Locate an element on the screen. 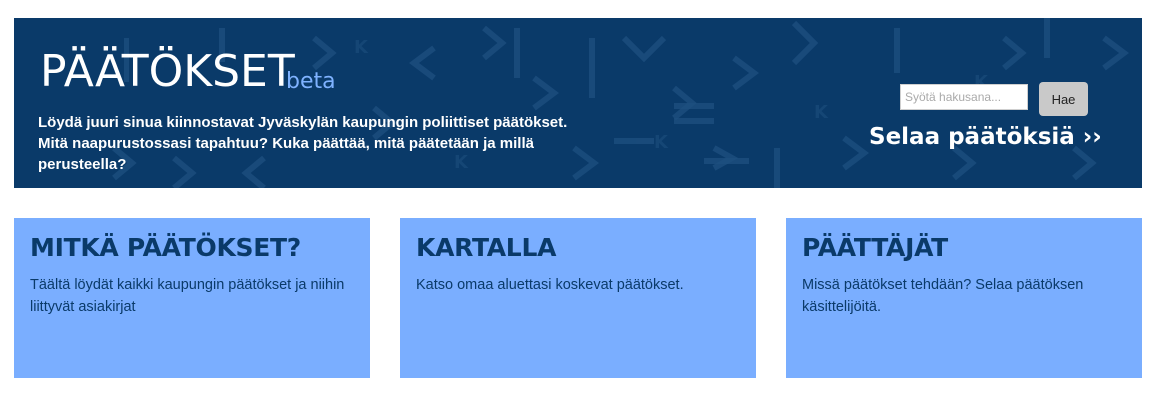  card-title: PÄÄTTÄJÄT is located at coordinates (875, 247).